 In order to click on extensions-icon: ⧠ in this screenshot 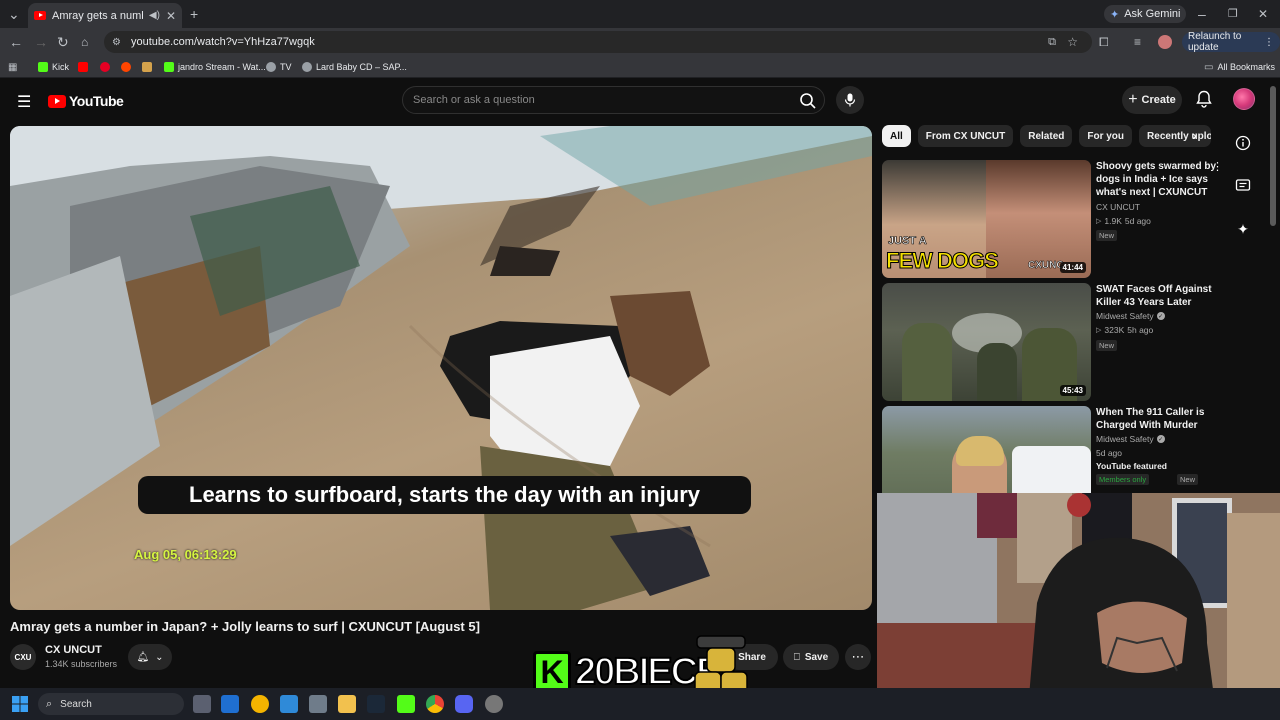, I will do `click(1104, 42)`.